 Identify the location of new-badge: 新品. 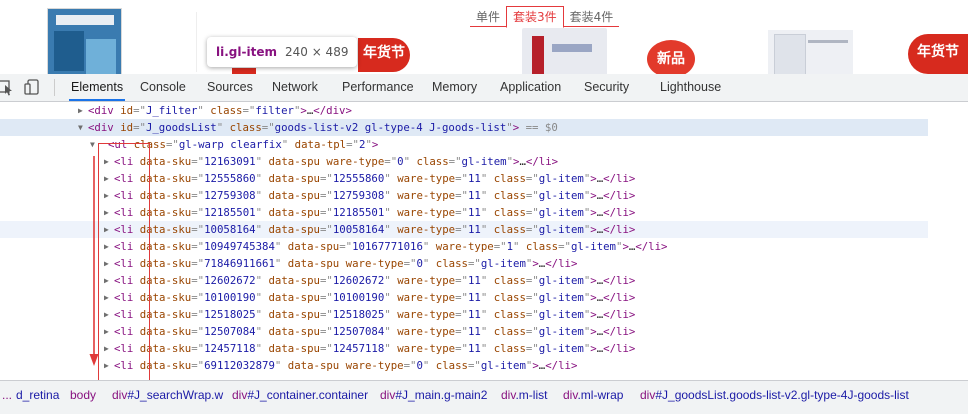
(671, 59).